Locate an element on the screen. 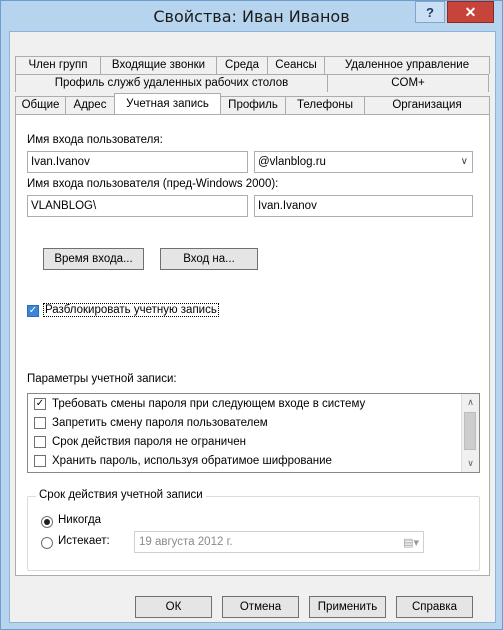 Image resolution: width=503 pixels, height=630 pixels. option-checkbox-checked: ✓ is located at coordinates (40, 404).